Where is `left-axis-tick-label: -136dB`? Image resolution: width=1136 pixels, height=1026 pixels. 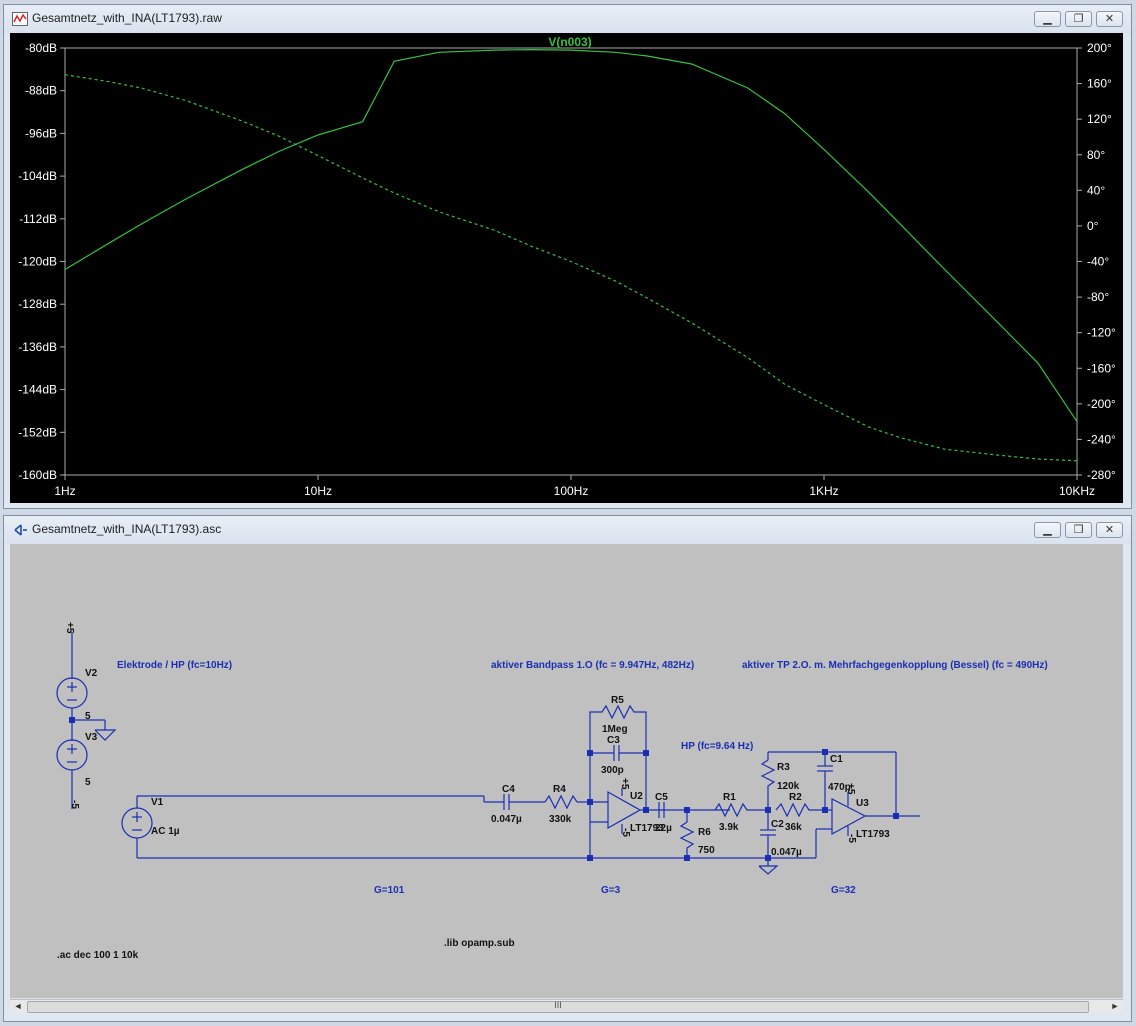
left-axis-tick-label: -136dB is located at coordinates (37, 347).